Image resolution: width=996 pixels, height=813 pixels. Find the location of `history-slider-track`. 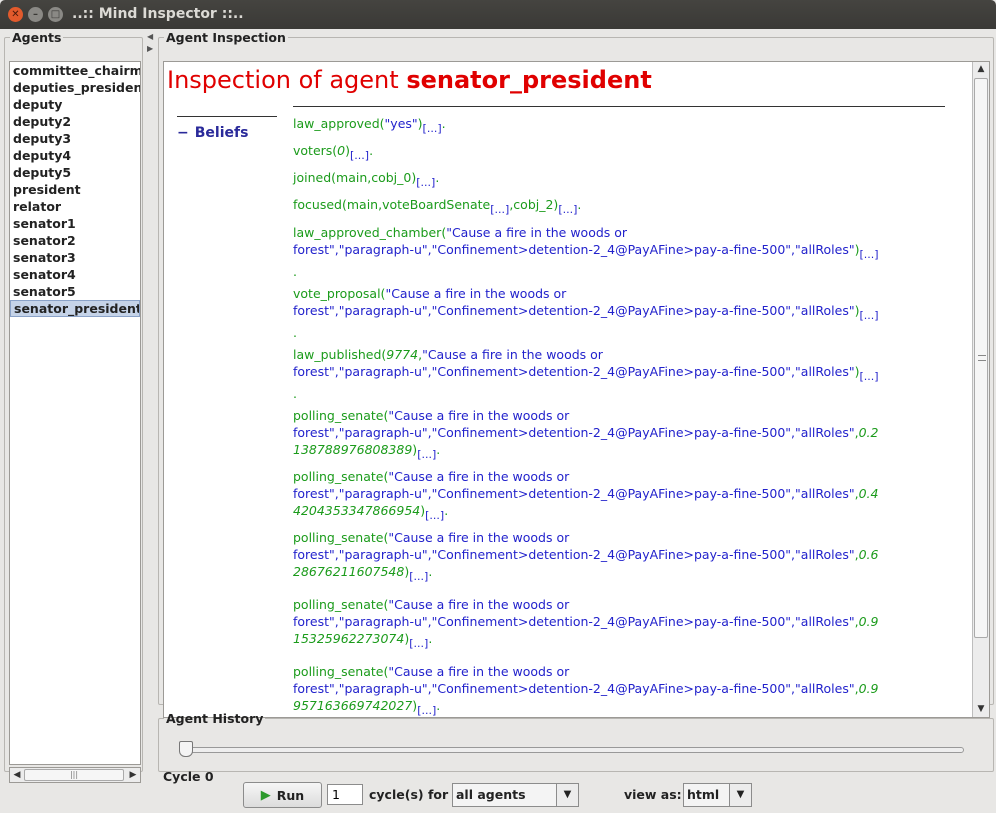

history-slider-track is located at coordinates (572, 750).